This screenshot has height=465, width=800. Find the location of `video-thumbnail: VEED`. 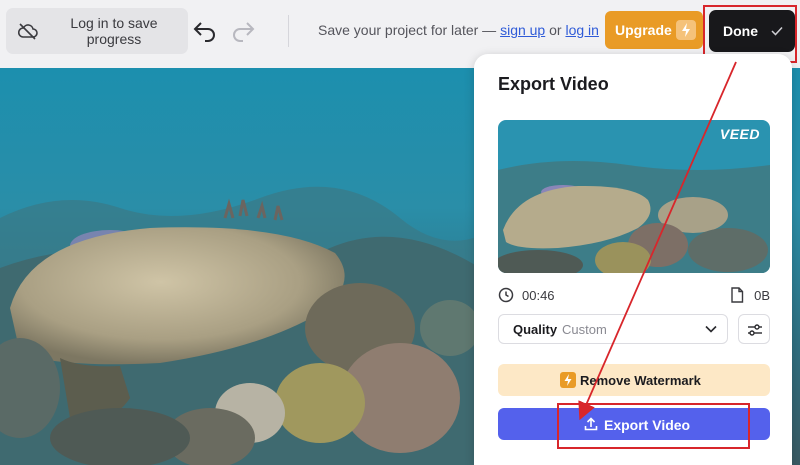

video-thumbnail: VEED is located at coordinates (634, 196).